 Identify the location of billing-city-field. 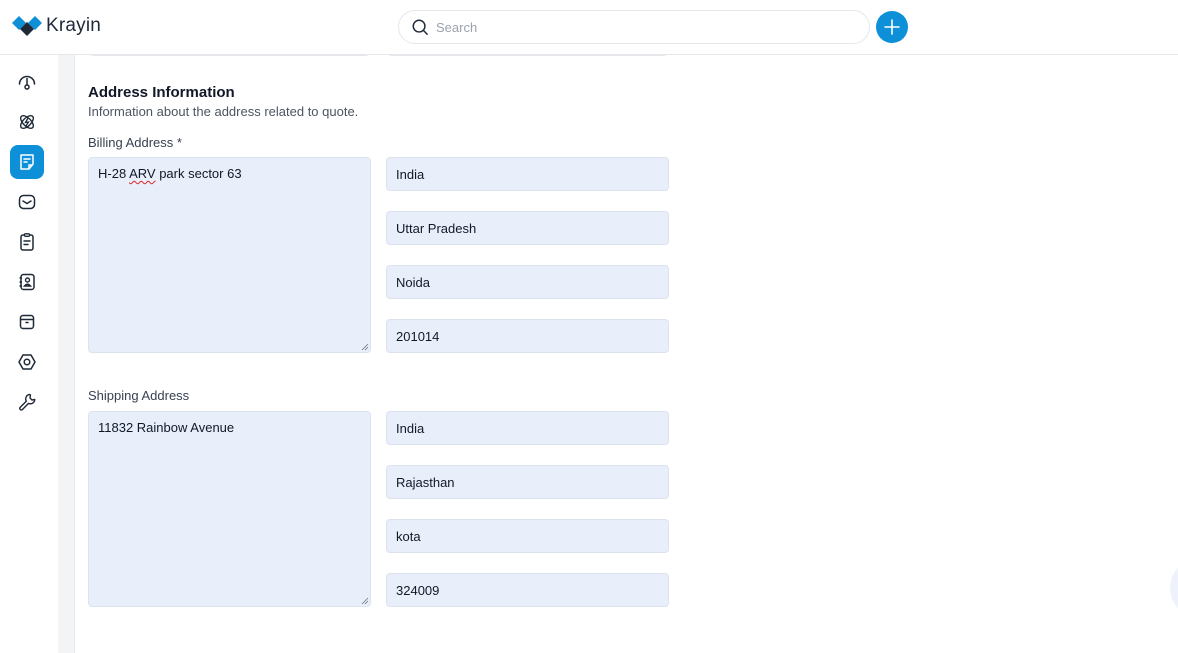
(527, 282).